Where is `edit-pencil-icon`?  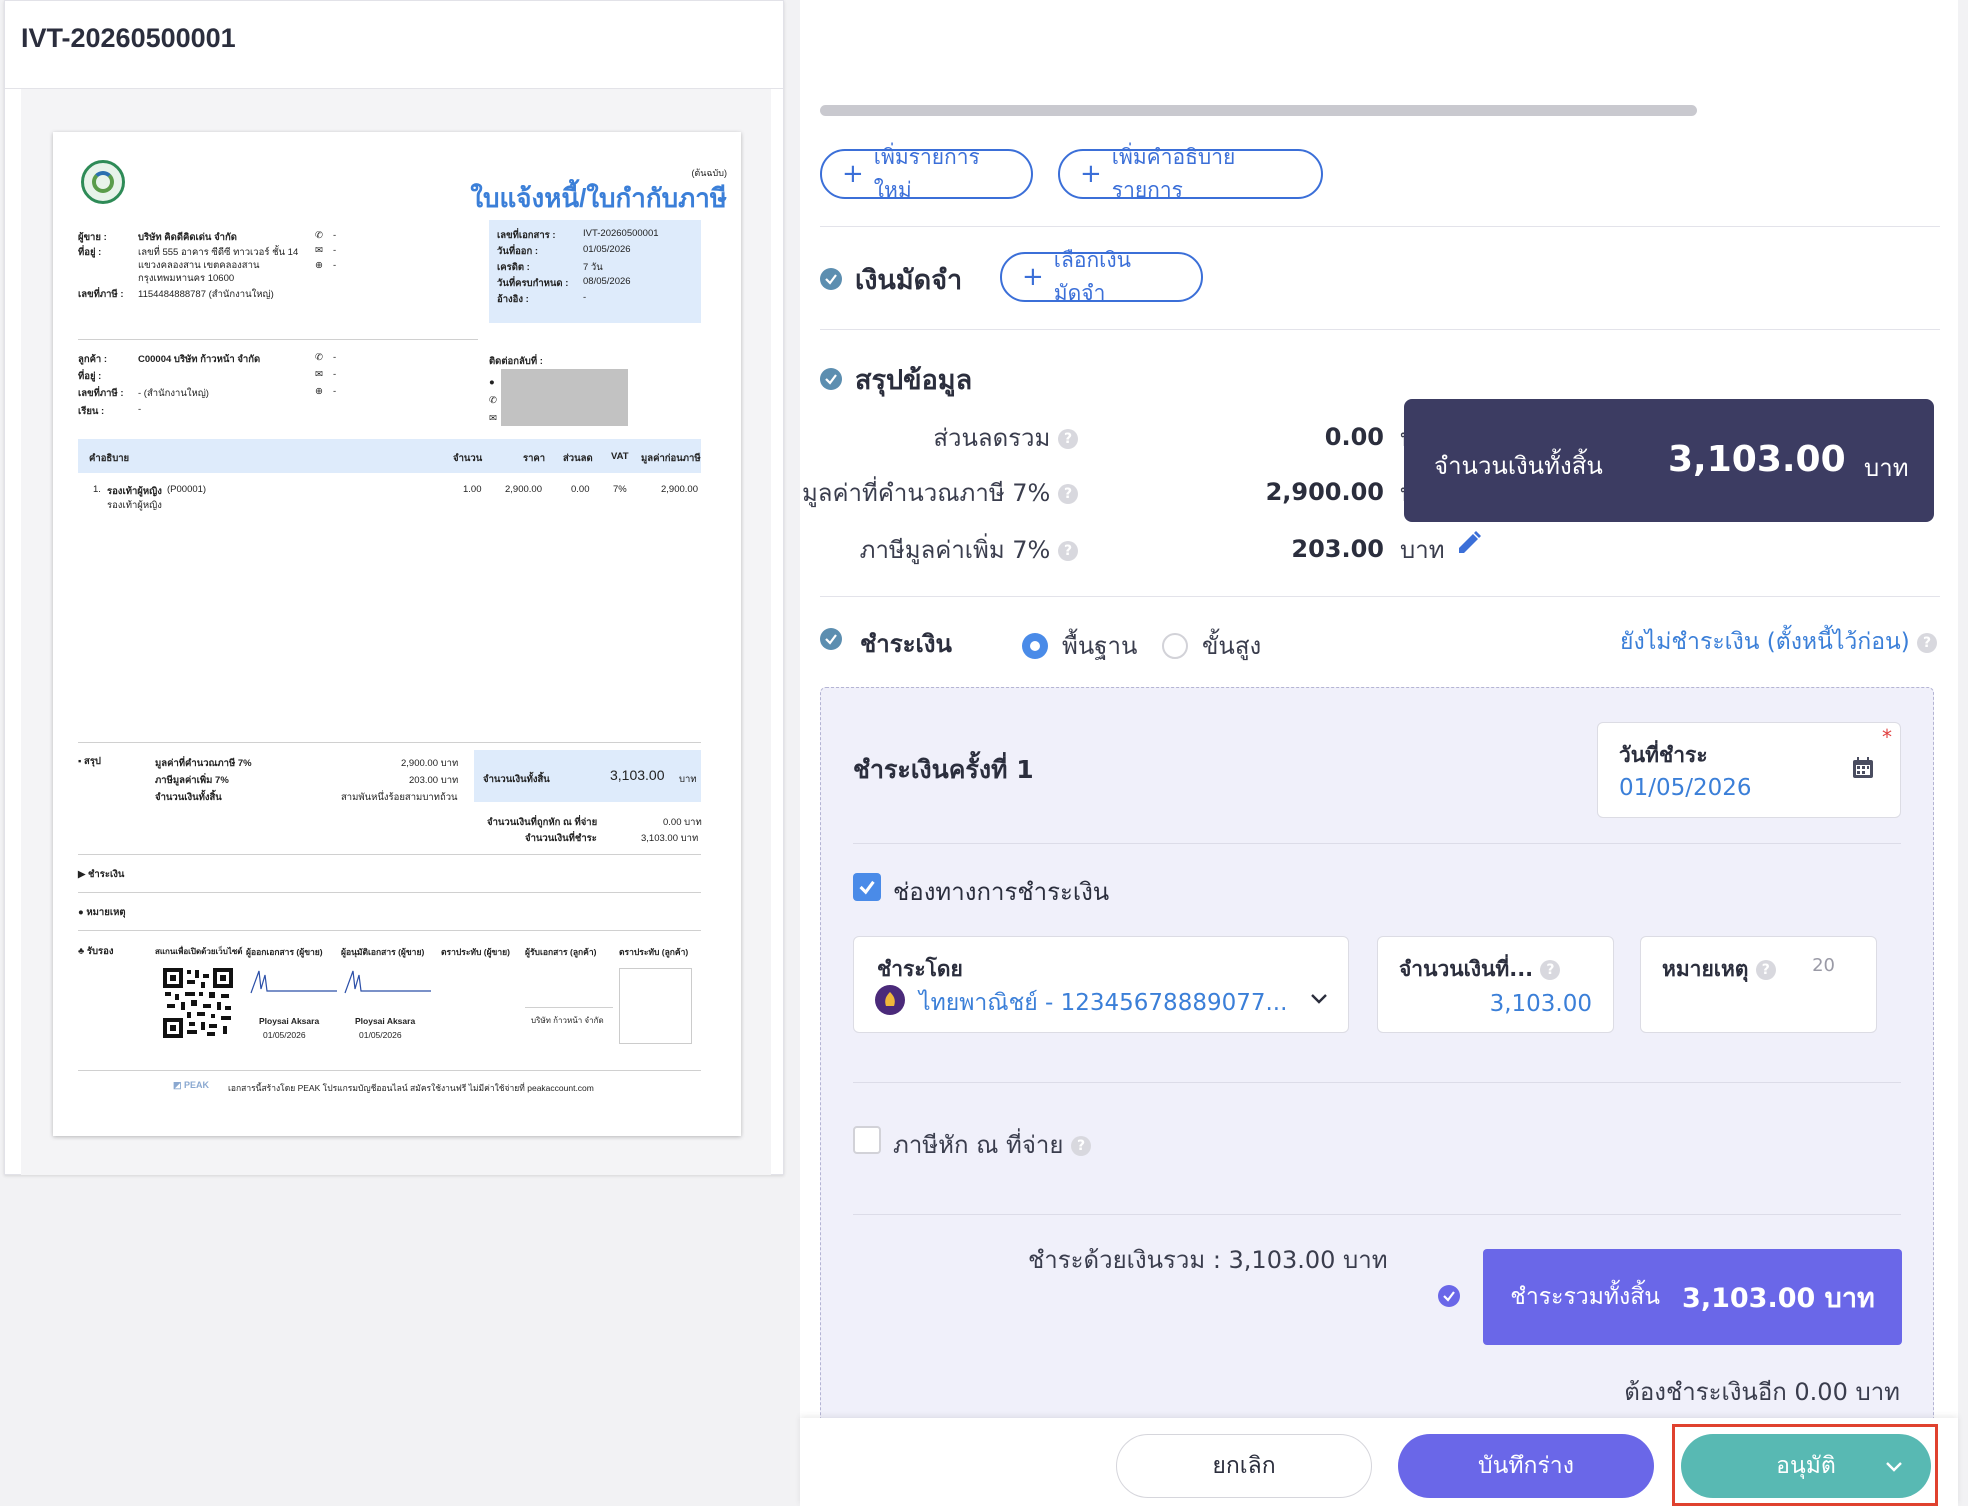 edit-pencil-icon is located at coordinates (1469, 543).